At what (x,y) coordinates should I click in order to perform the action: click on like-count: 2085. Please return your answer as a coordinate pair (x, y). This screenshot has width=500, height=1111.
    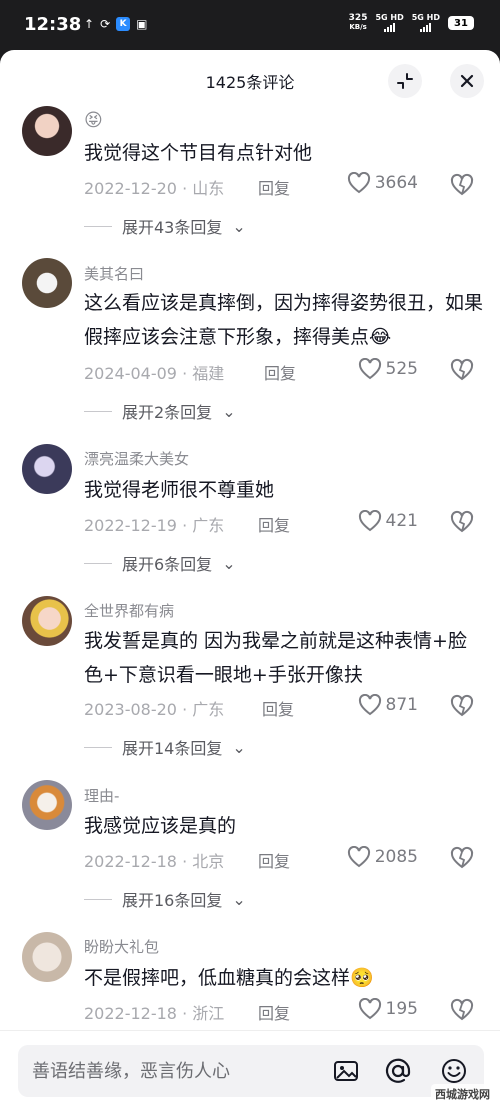
    Looking at the image, I should click on (396, 857).